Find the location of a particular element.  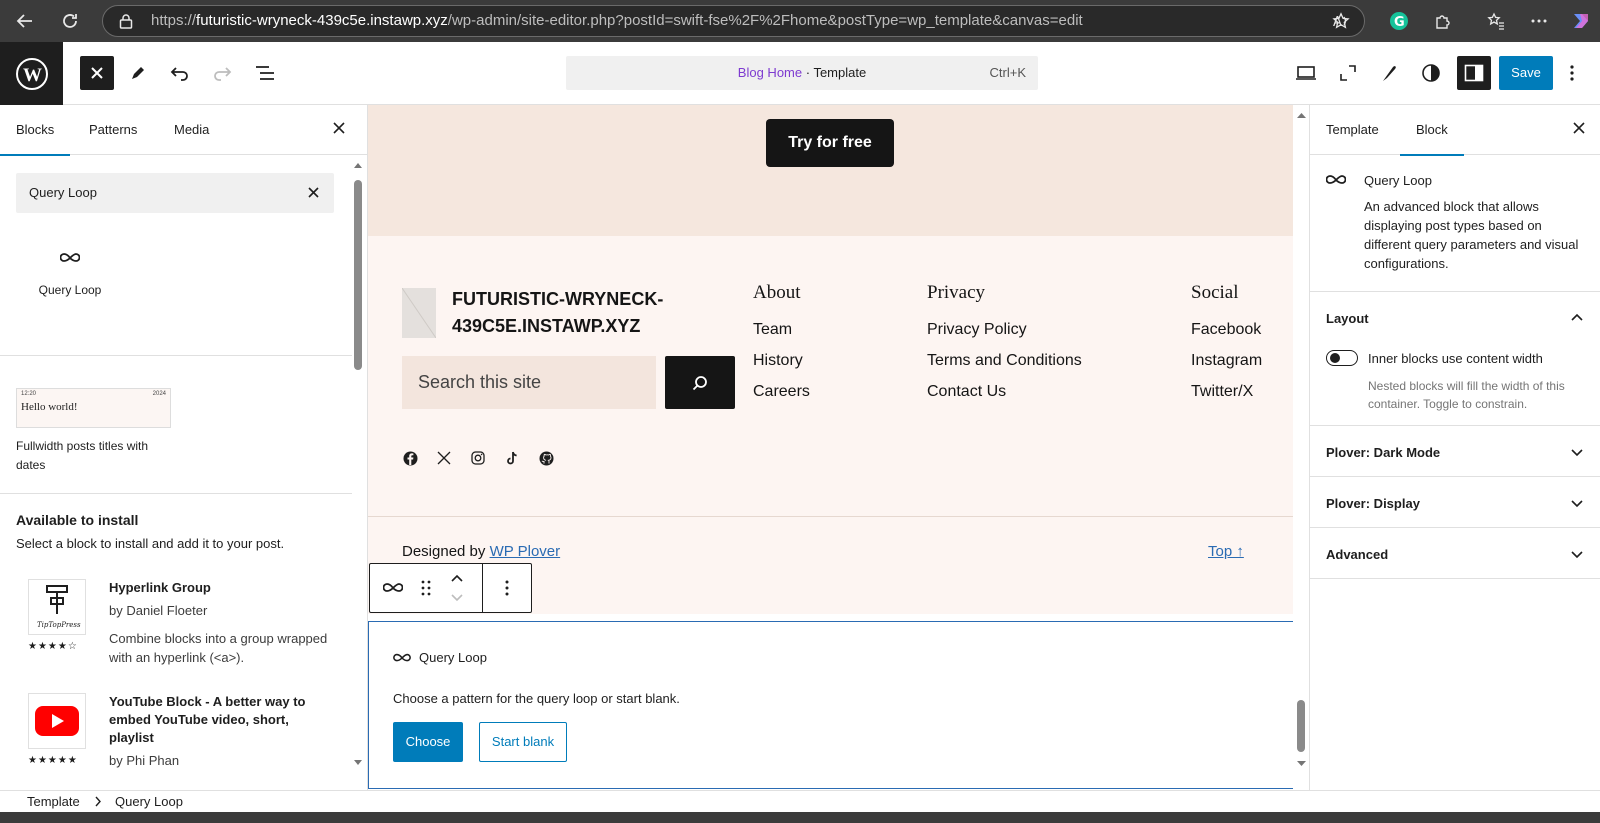

options-kebab-icon is located at coordinates (1572, 73).